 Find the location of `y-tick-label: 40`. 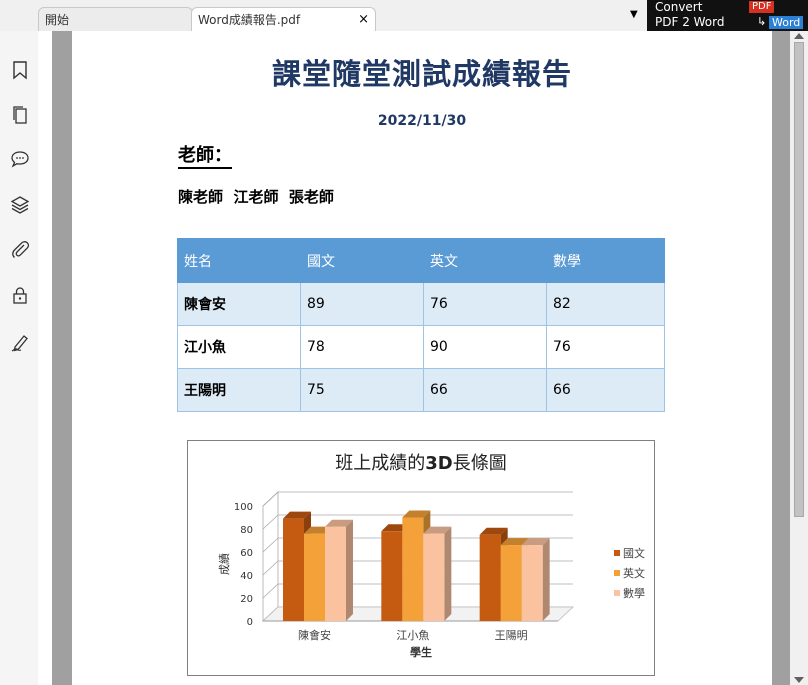

y-tick-label: 40 is located at coordinates (246, 576).